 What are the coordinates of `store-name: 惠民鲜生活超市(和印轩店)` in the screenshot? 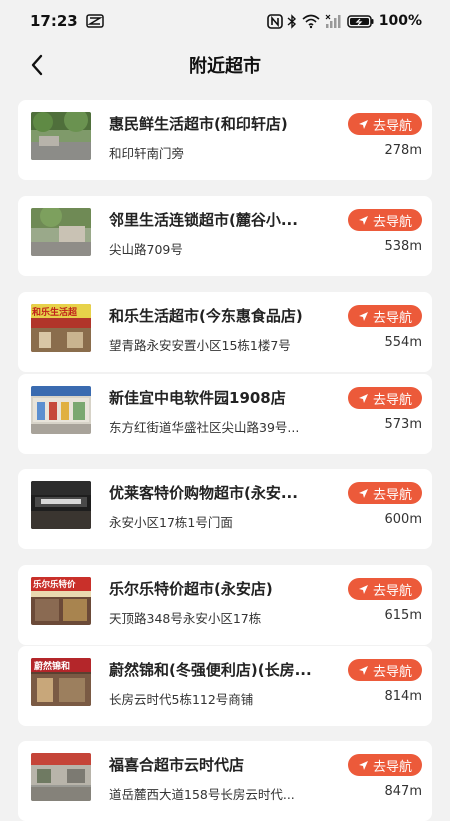 It's located at (198, 124).